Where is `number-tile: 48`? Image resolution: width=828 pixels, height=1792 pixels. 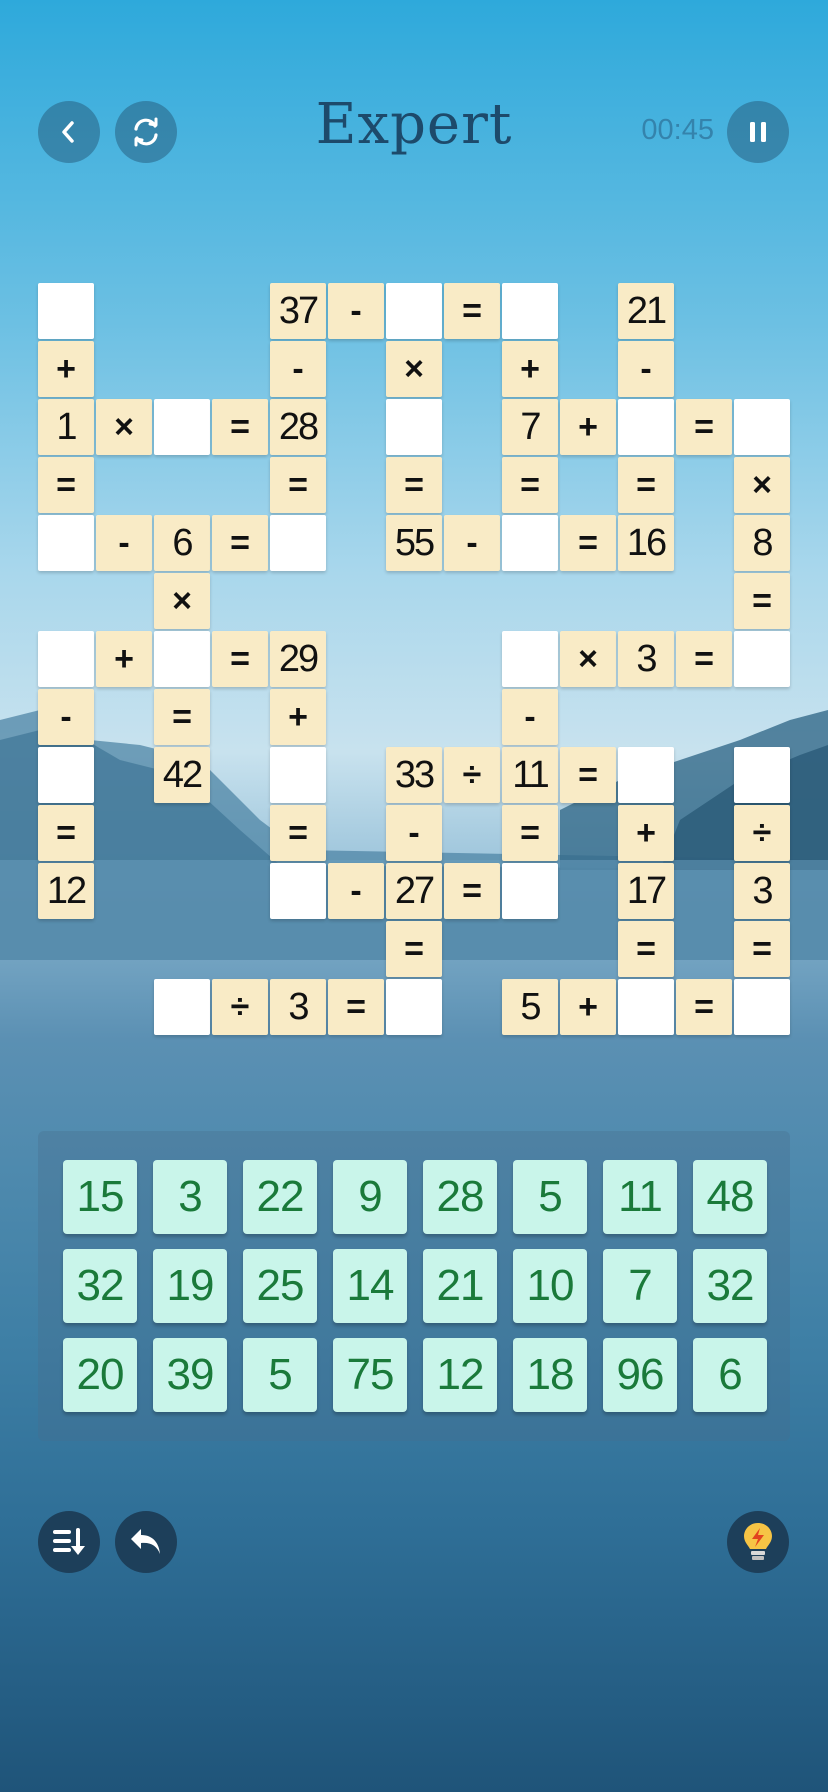 number-tile: 48 is located at coordinates (730, 1197).